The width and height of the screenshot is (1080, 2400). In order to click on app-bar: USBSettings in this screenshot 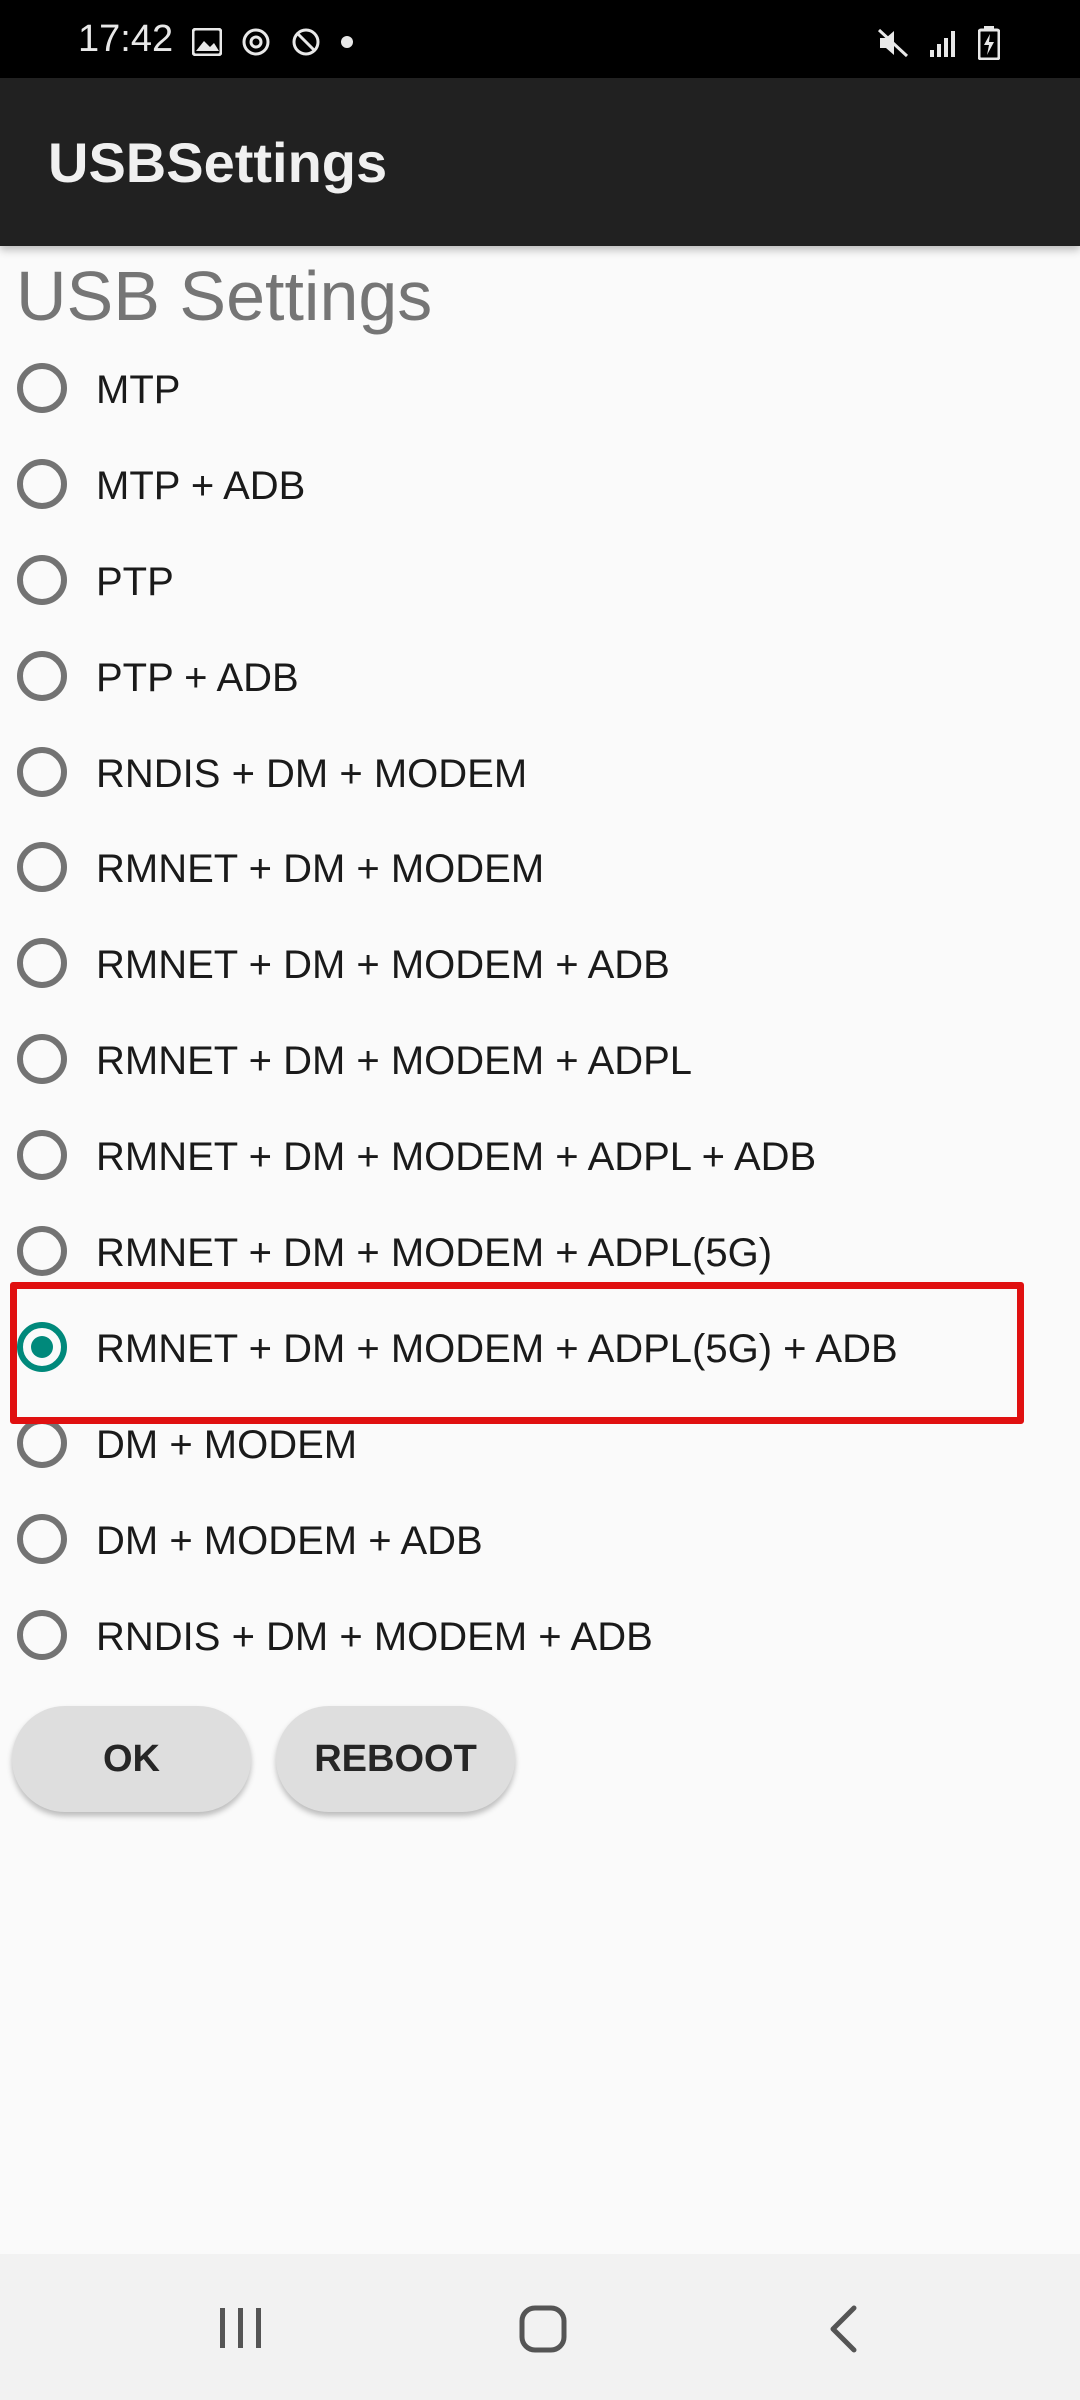, I will do `click(540, 162)`.